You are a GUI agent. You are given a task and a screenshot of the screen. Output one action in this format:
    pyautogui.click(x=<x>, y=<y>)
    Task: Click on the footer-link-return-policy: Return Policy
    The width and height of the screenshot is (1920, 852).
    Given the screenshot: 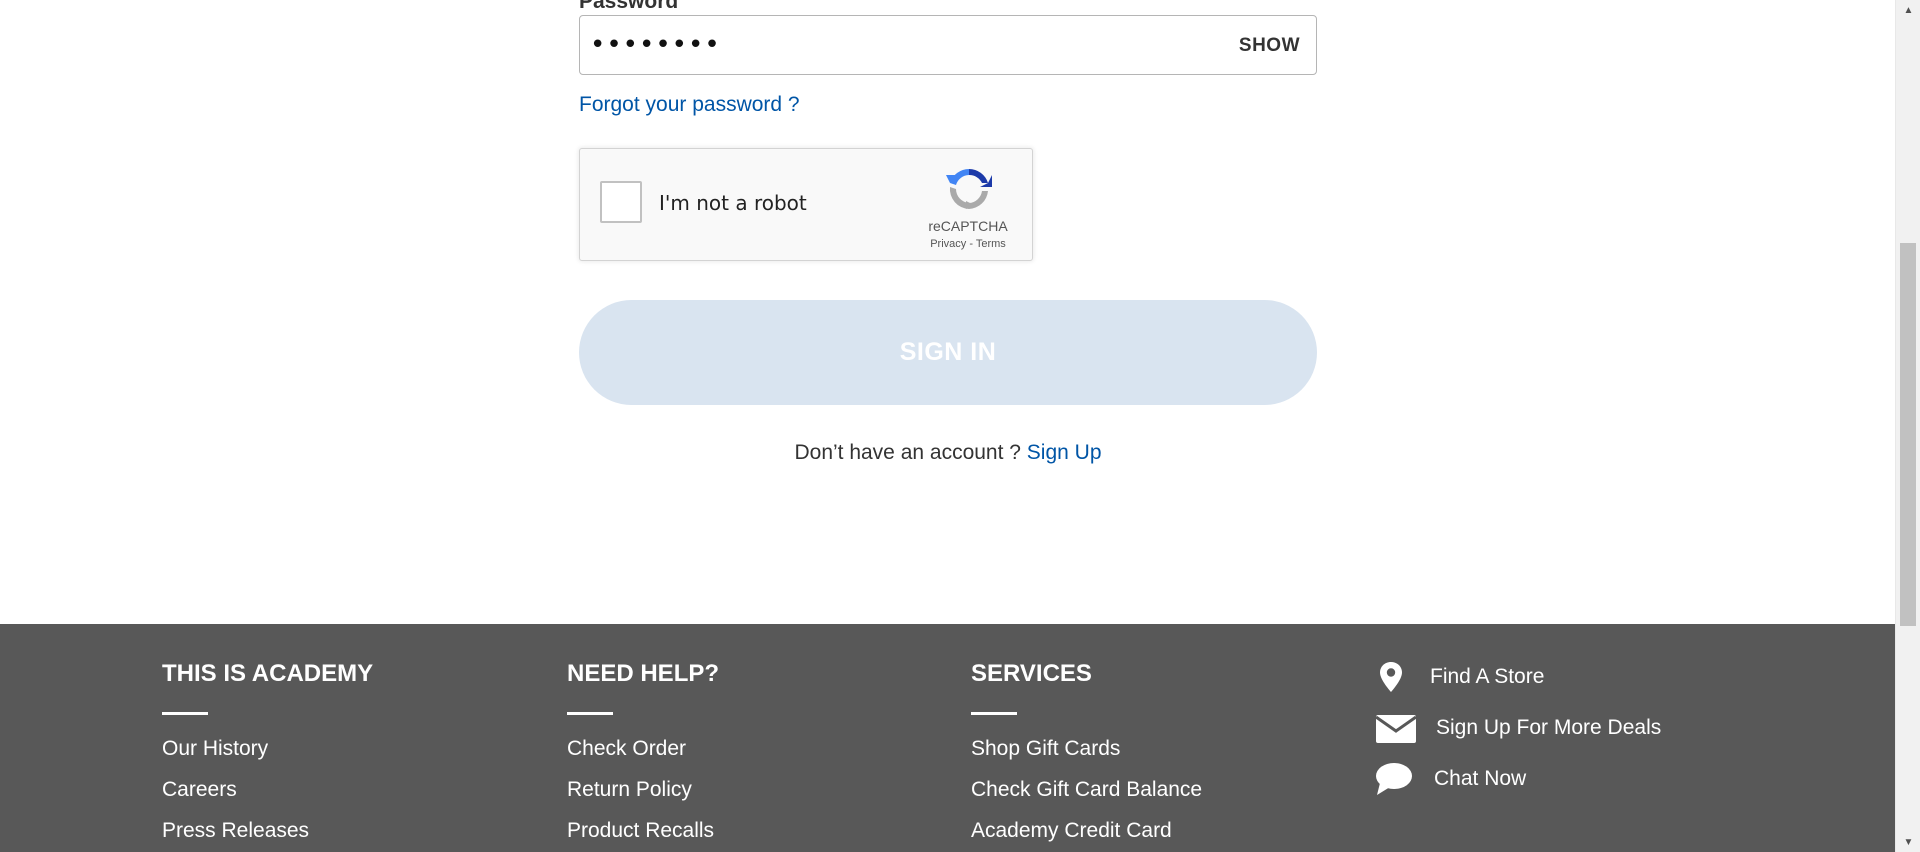 What is the action you would take?
    pyautogui.click(x=643, y=790)
    